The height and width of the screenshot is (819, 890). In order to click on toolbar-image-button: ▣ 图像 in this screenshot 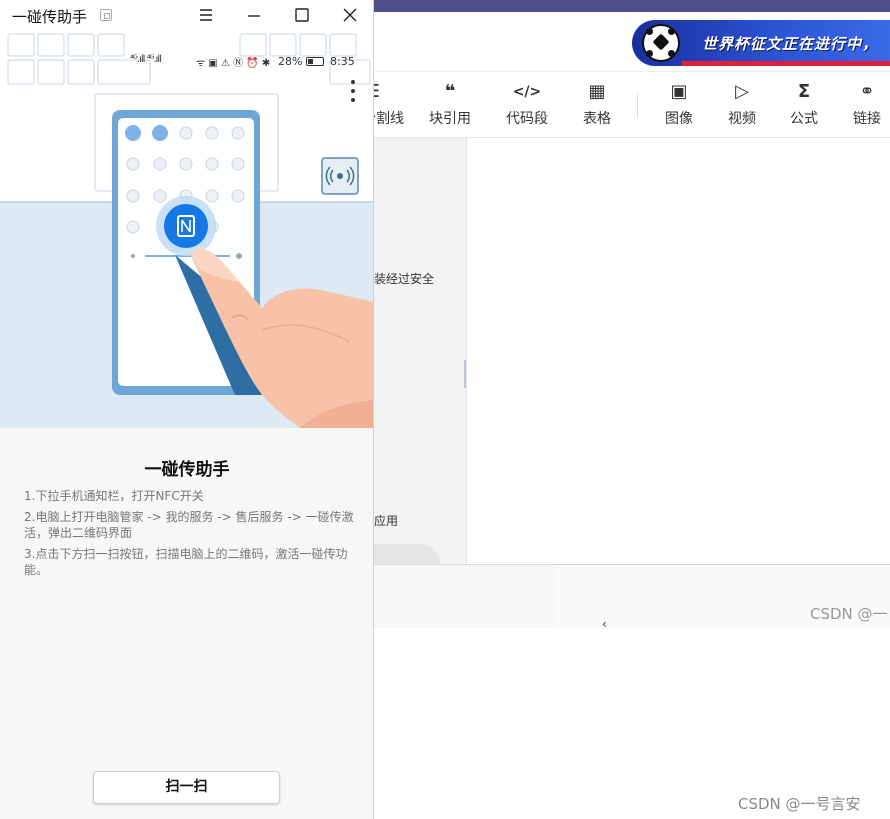, I will do `click(679, 105)`.